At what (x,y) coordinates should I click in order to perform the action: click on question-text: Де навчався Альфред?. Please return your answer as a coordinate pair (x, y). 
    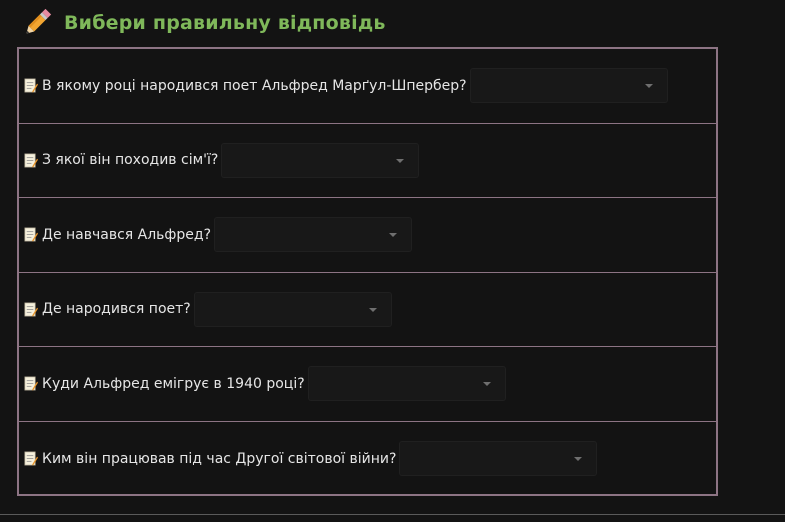
    Looking at the image, I should click on (127, 234).